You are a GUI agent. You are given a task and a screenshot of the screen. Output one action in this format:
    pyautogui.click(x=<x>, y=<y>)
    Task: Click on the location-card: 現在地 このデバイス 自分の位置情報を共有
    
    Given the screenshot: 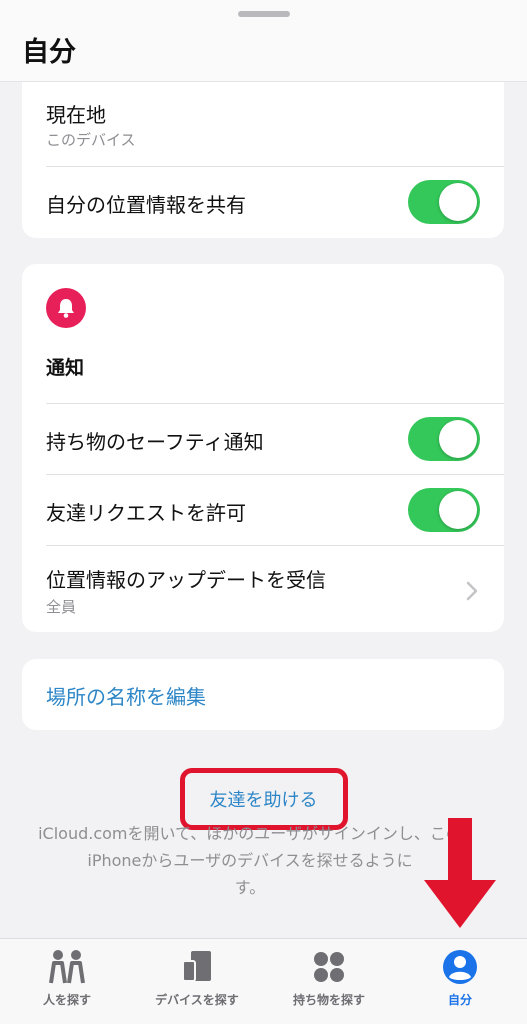 What is the action you would take?
    pyautogui.click(x=263, y=160)
    